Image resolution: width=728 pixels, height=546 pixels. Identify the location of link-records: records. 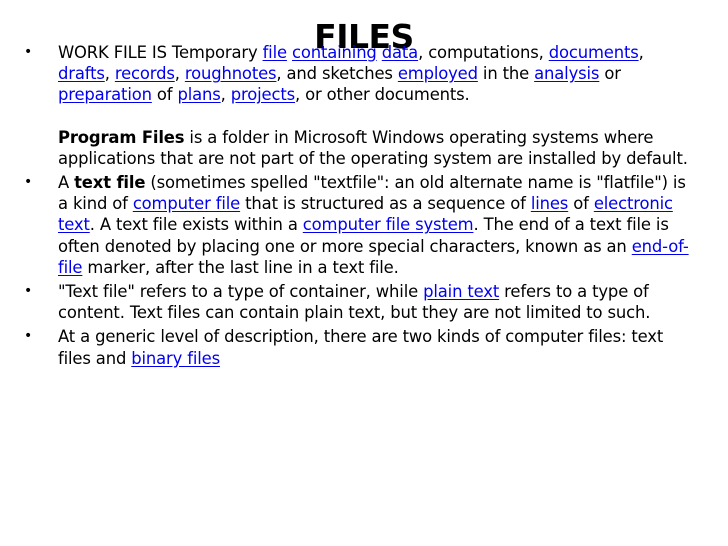
(145, 73).